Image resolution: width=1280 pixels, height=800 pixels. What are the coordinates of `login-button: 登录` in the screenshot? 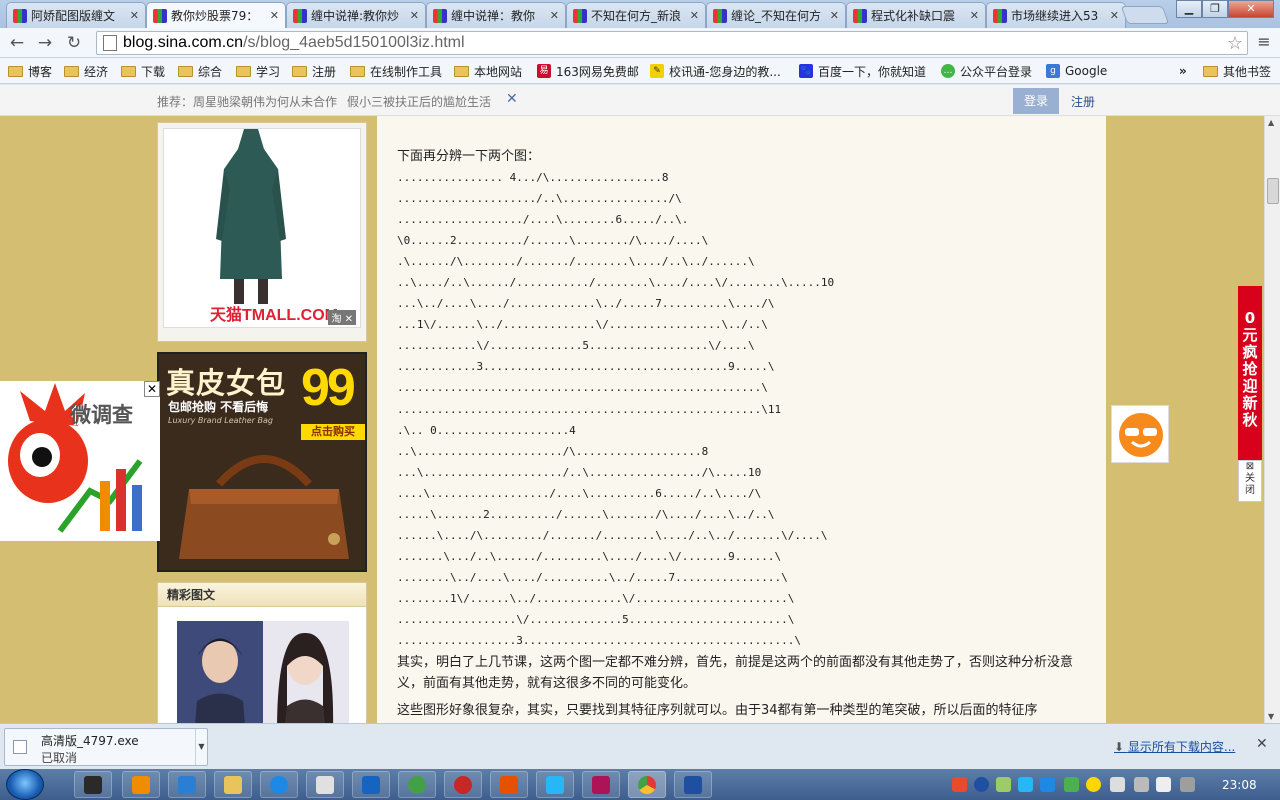 It's located at (1036, 101).